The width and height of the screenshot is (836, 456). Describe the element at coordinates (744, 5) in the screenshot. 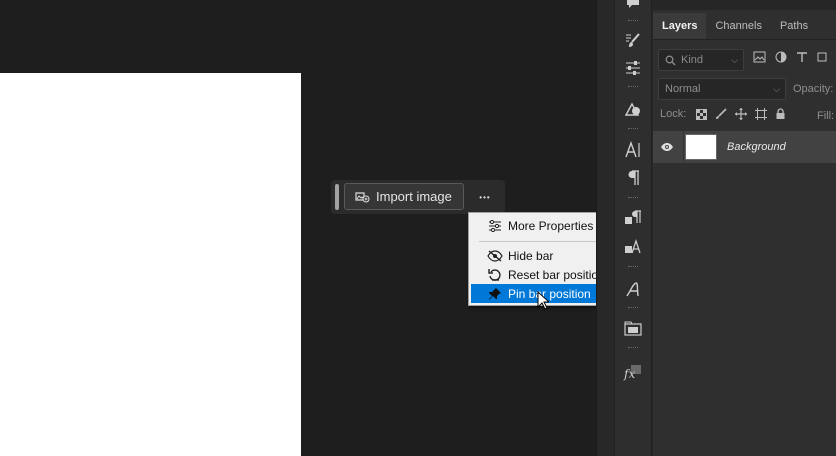

I see `panel-header-strip` at that location.